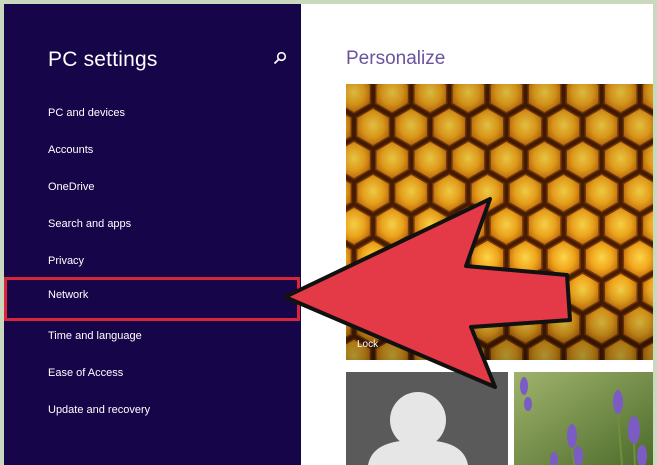 Image resolution: width=657 pixels, height=465 pixels. What do you see at coordinates (152, 373) in the screenshot?
I see `sidebar-item-ease-of-access: Ease of Access` at bounding box center [152, 373].